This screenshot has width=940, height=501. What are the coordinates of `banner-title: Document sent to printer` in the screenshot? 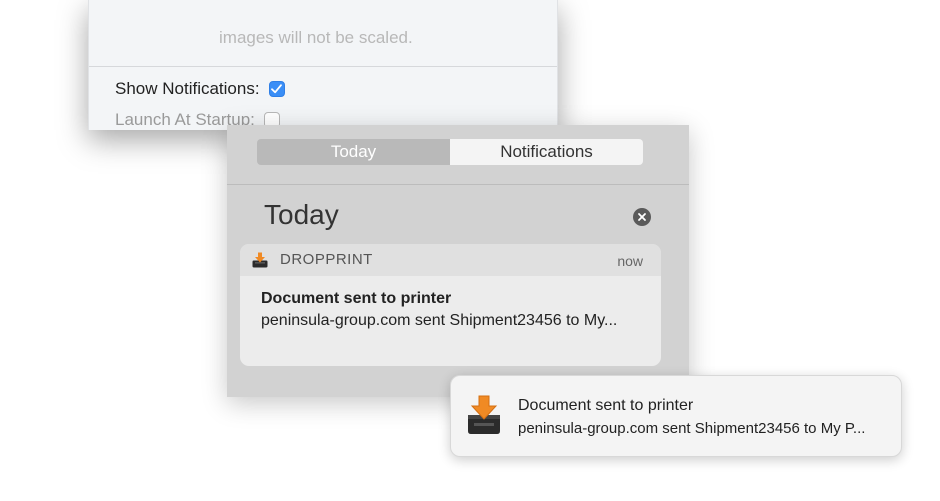 It's located at (606, 405).